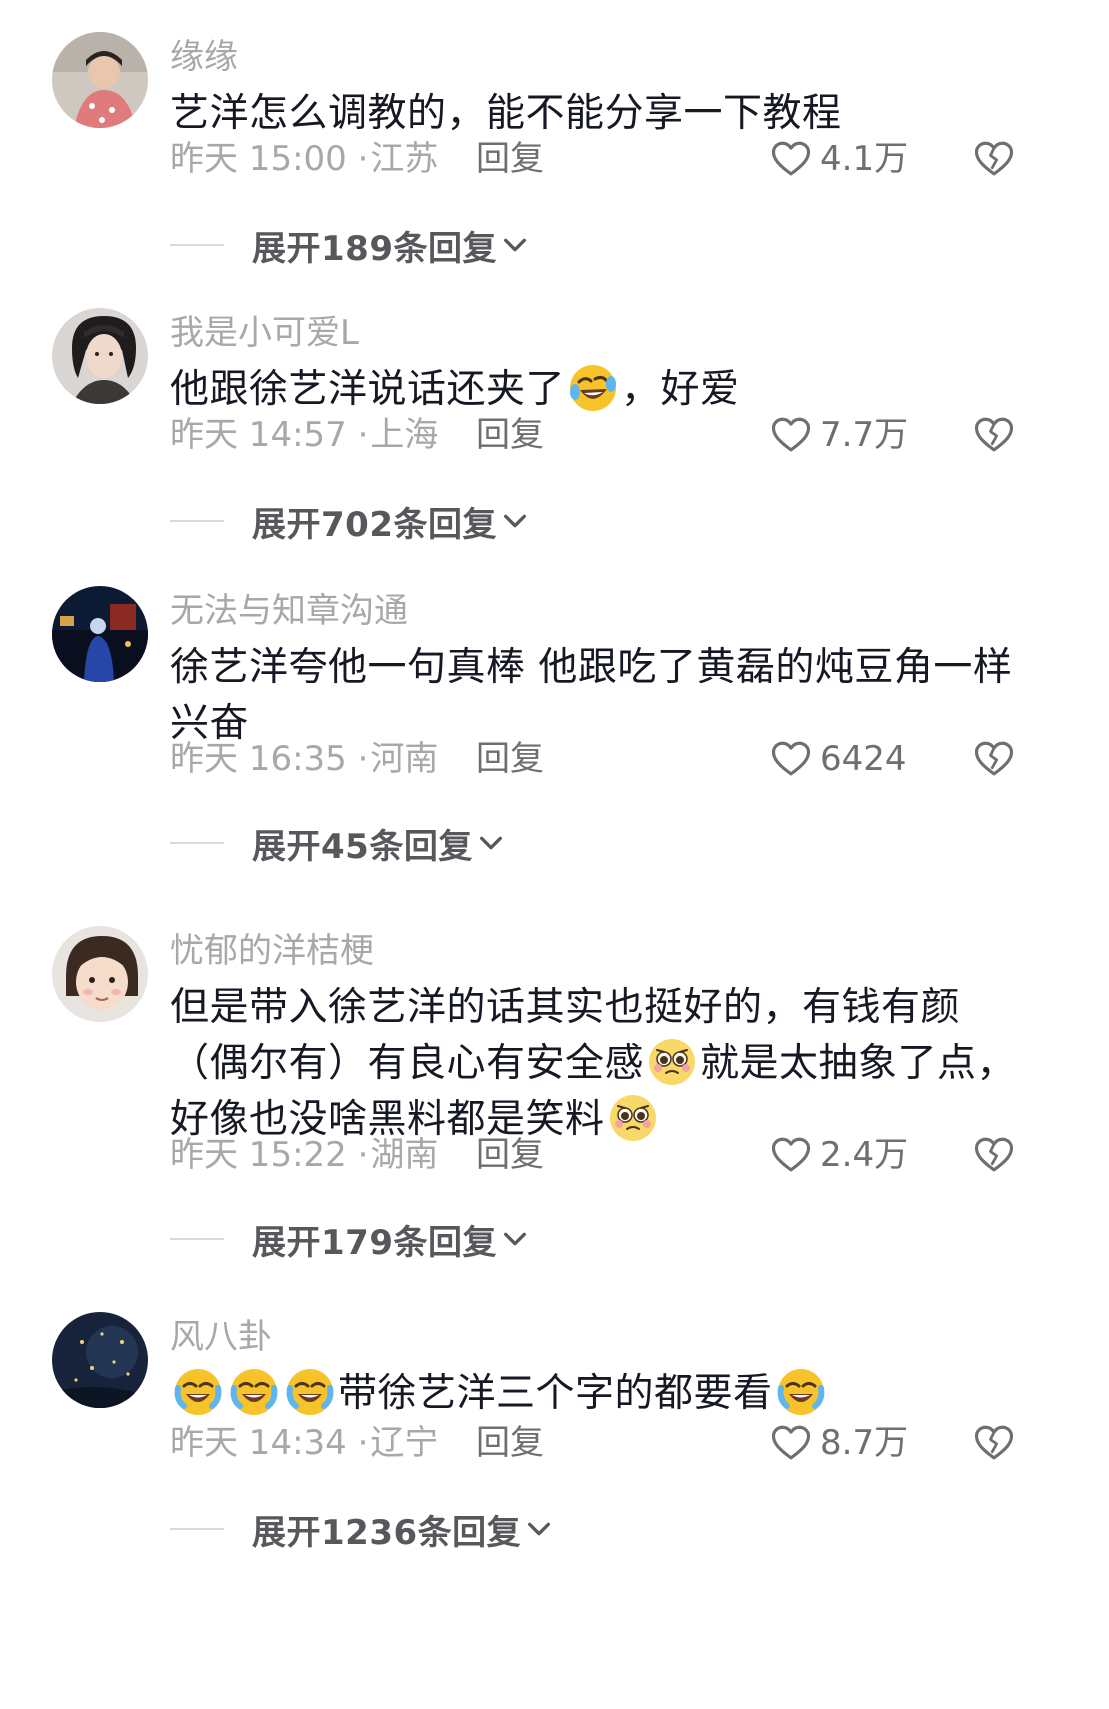  I want to click on comment-text-part: 带徐艺洋三个字的都要看, so click(555, 1393).